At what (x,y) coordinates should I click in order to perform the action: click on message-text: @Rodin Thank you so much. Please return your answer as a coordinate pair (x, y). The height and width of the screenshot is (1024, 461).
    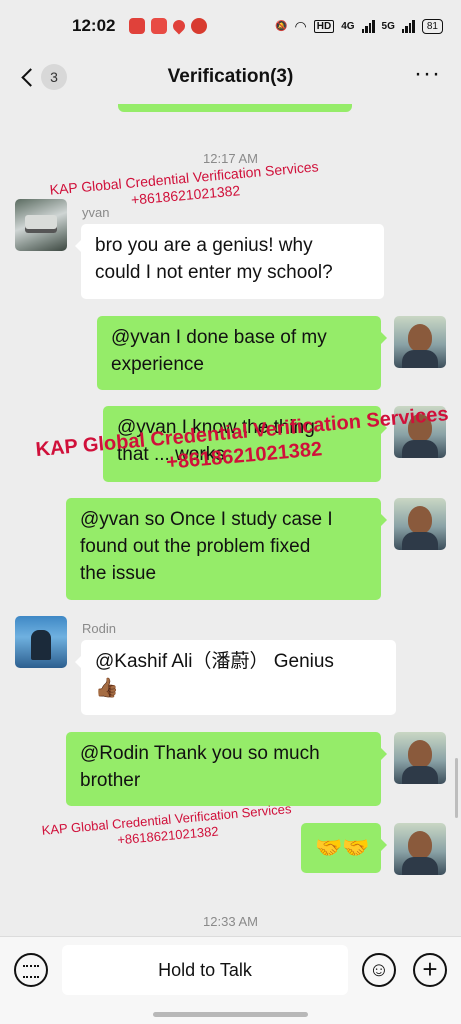
    Looking at the image, I should click on (200, 753).